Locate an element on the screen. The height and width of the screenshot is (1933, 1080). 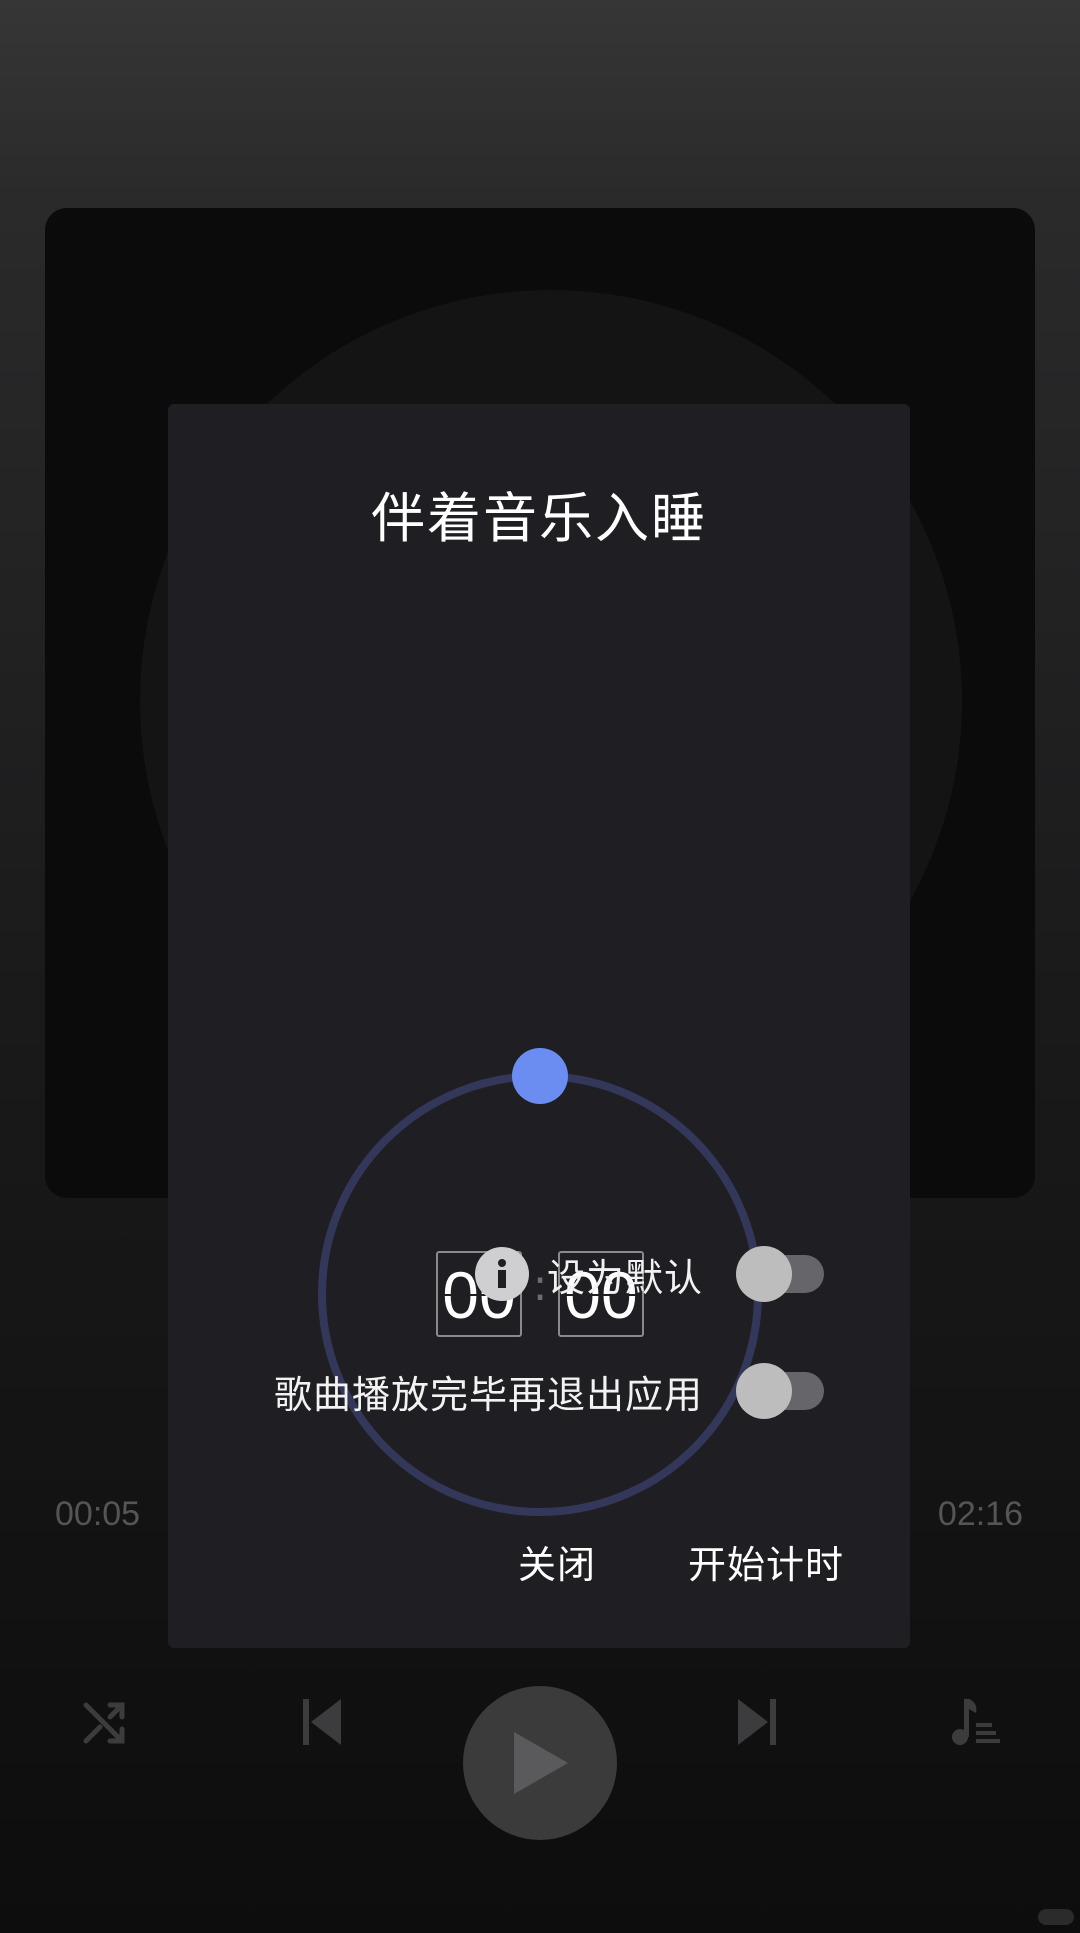
set-default-row: 设为默认 is located at coordinates (692, 1274).